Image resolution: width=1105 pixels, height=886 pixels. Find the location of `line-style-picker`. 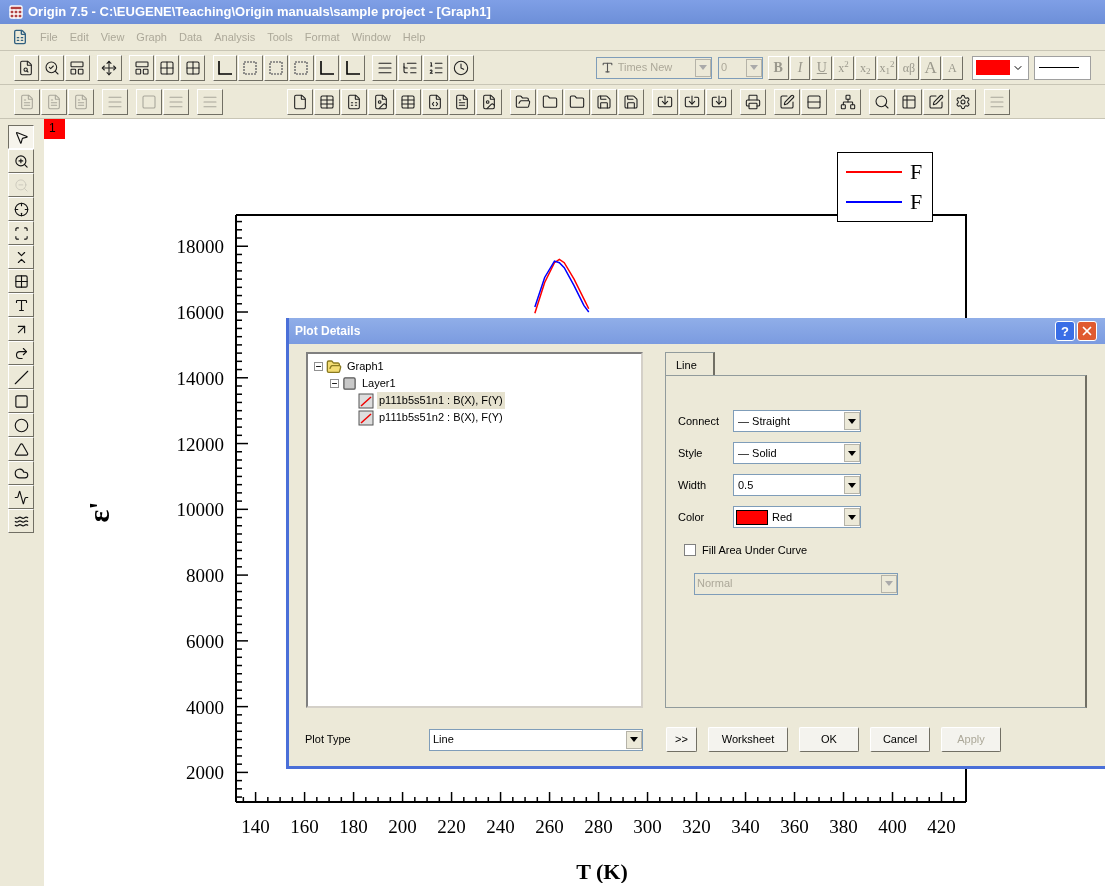

line-style-picker is located at coordinates (1062, 67).